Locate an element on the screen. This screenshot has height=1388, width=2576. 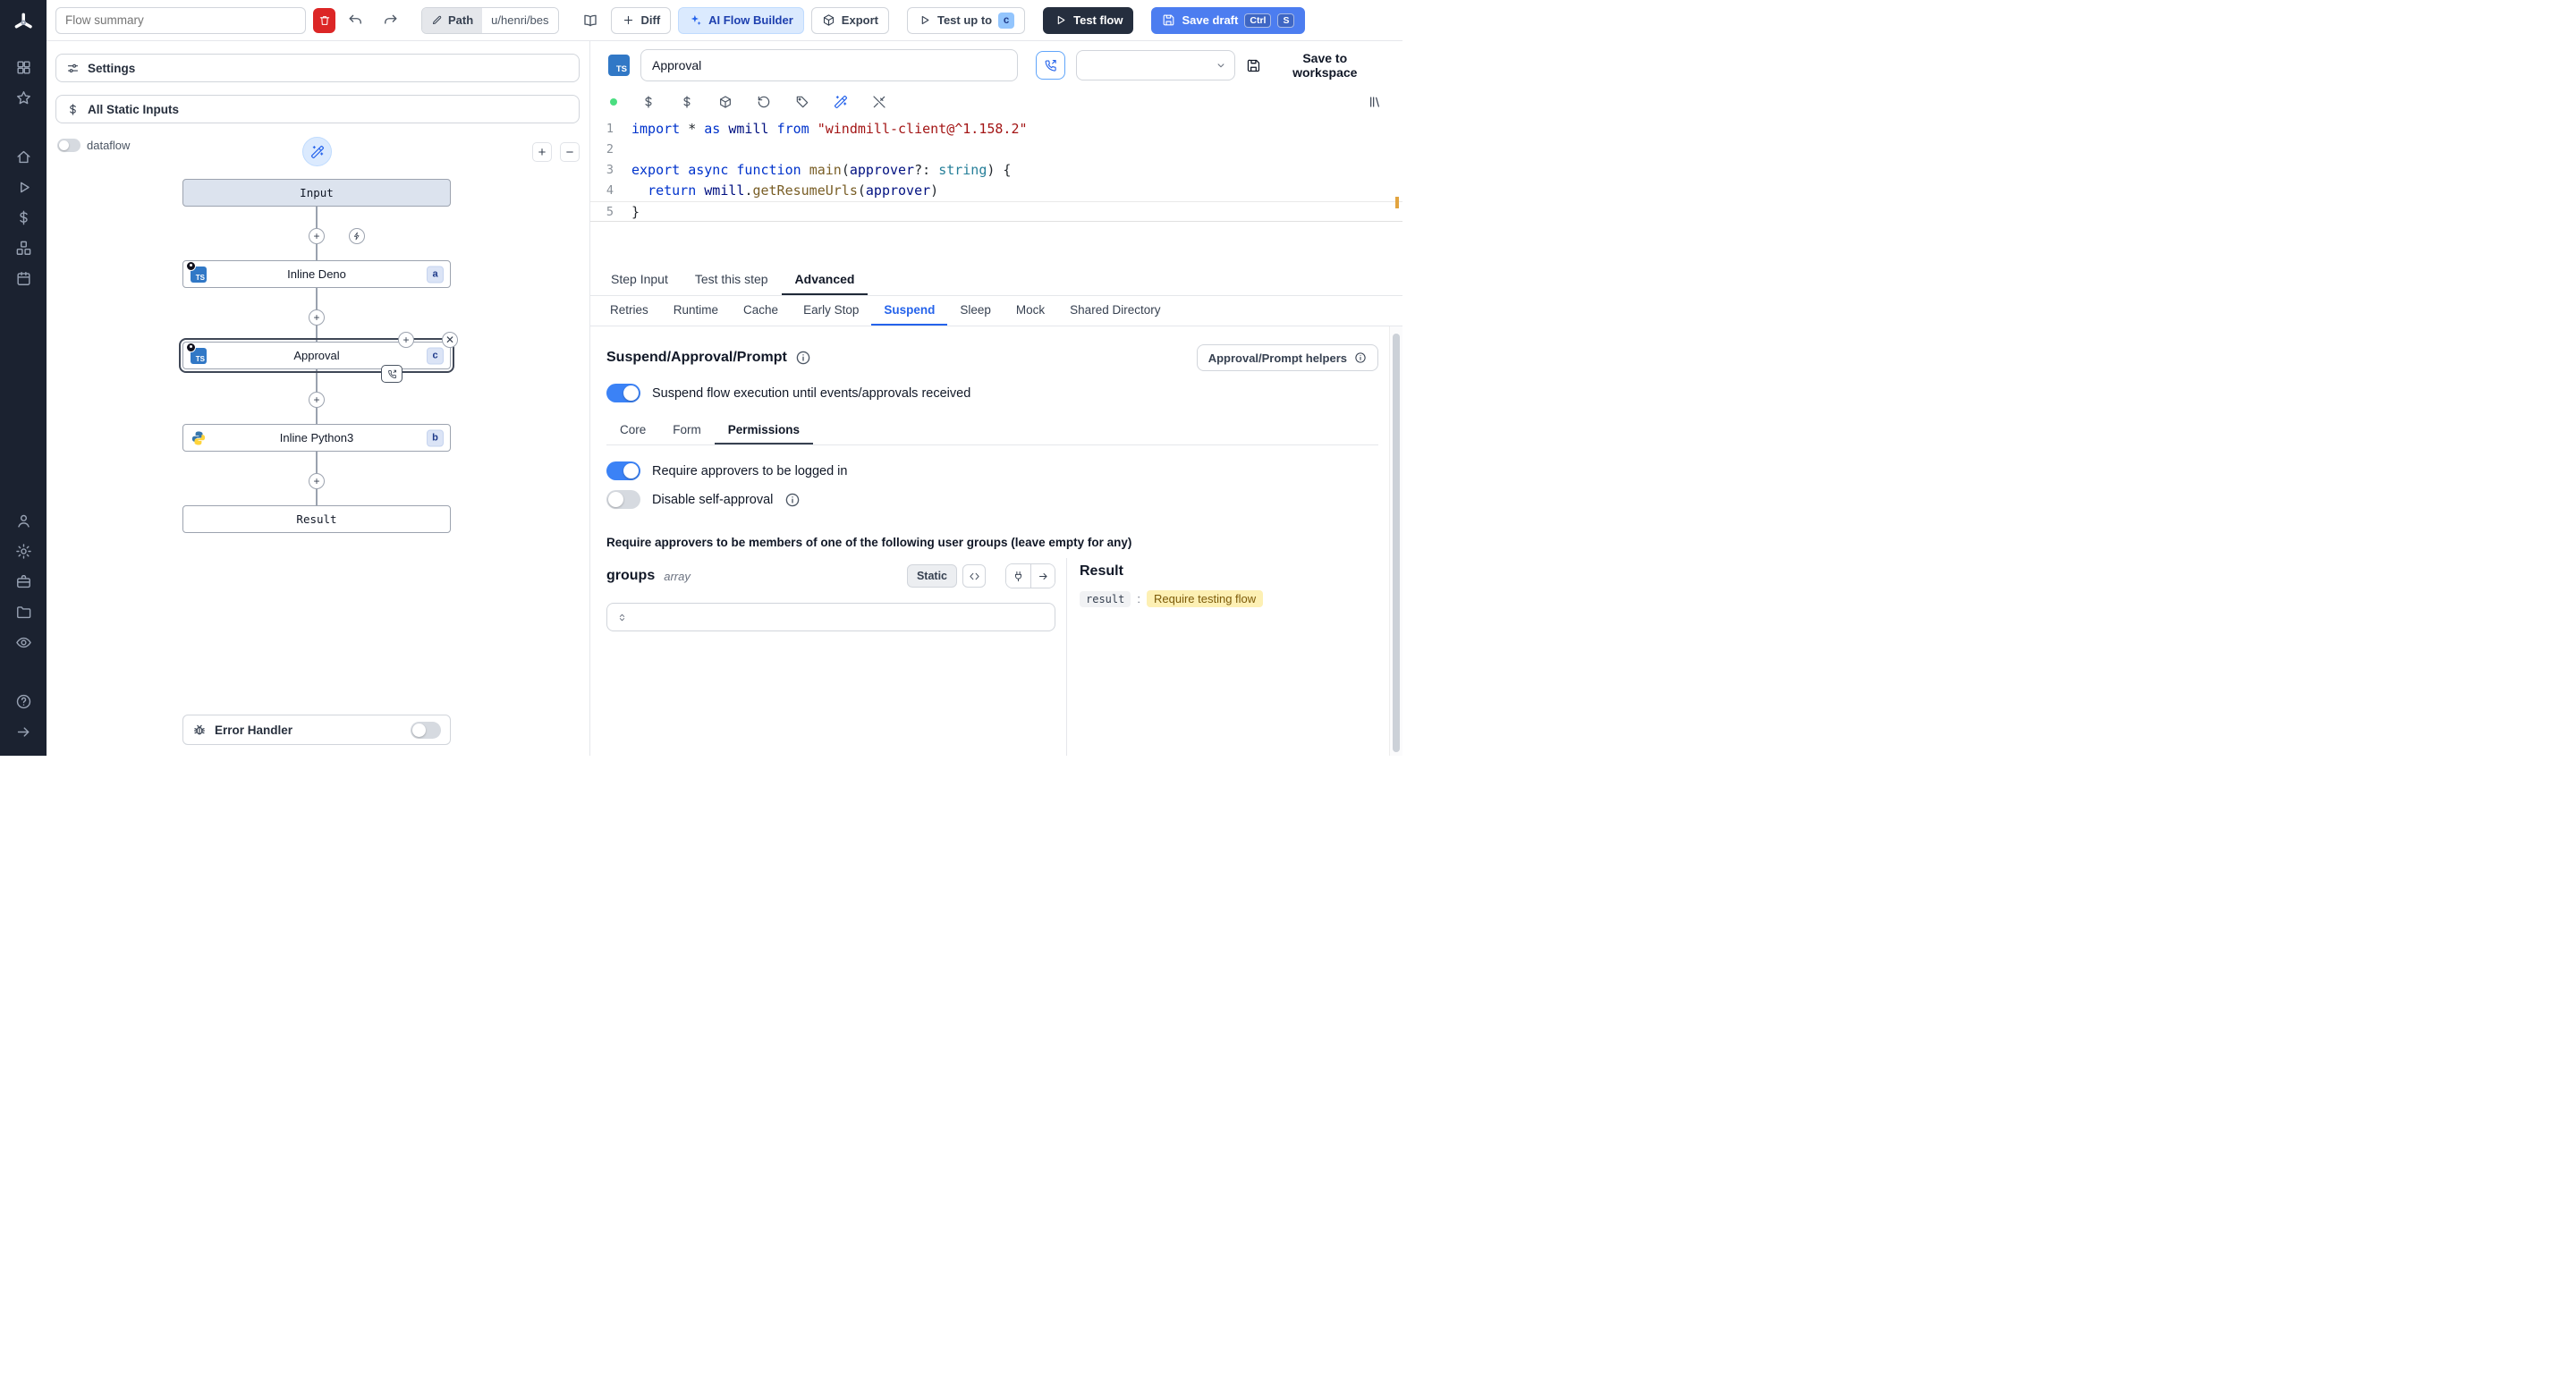
flow-settings-row: Settings is located at coordinates (317, 68).